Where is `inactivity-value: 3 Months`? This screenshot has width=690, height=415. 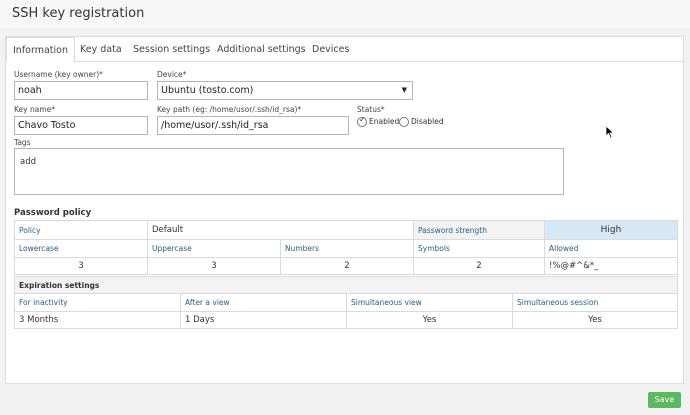 inactivity-value: 3 Months is located at coordinates (97, 320).